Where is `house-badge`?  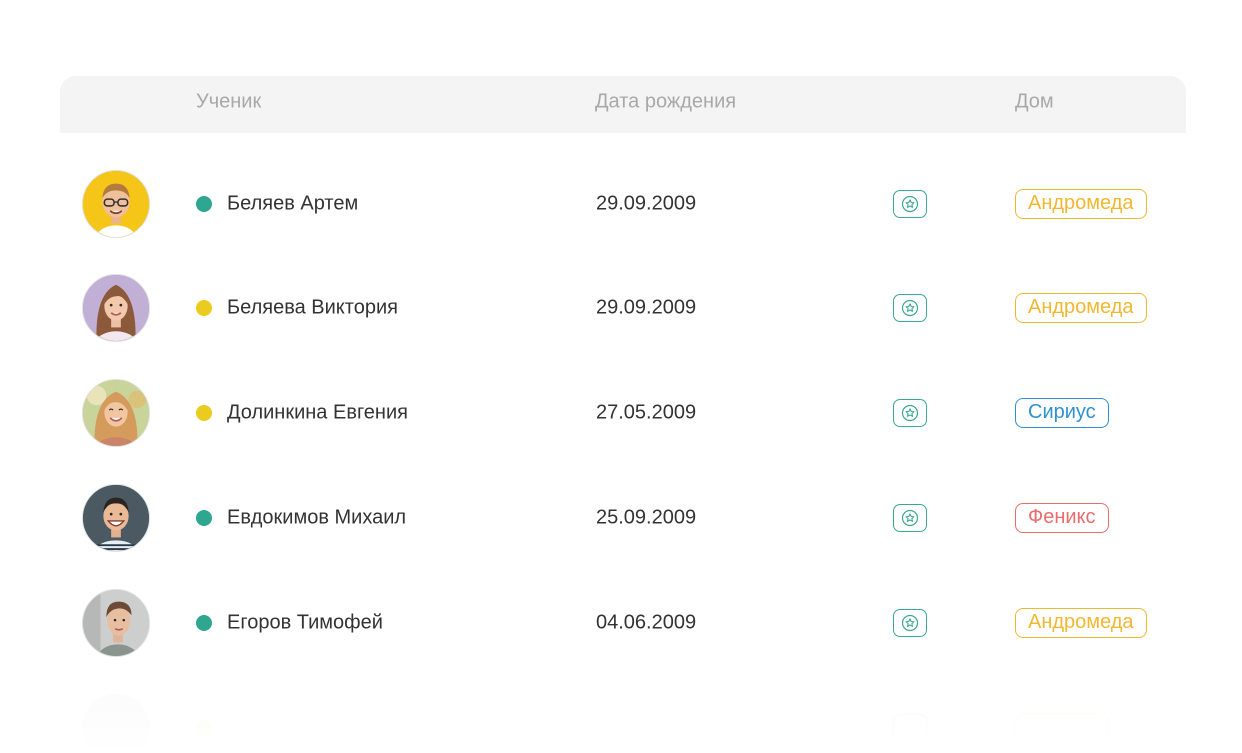 house-badge is located at coordinates (1062, 728).